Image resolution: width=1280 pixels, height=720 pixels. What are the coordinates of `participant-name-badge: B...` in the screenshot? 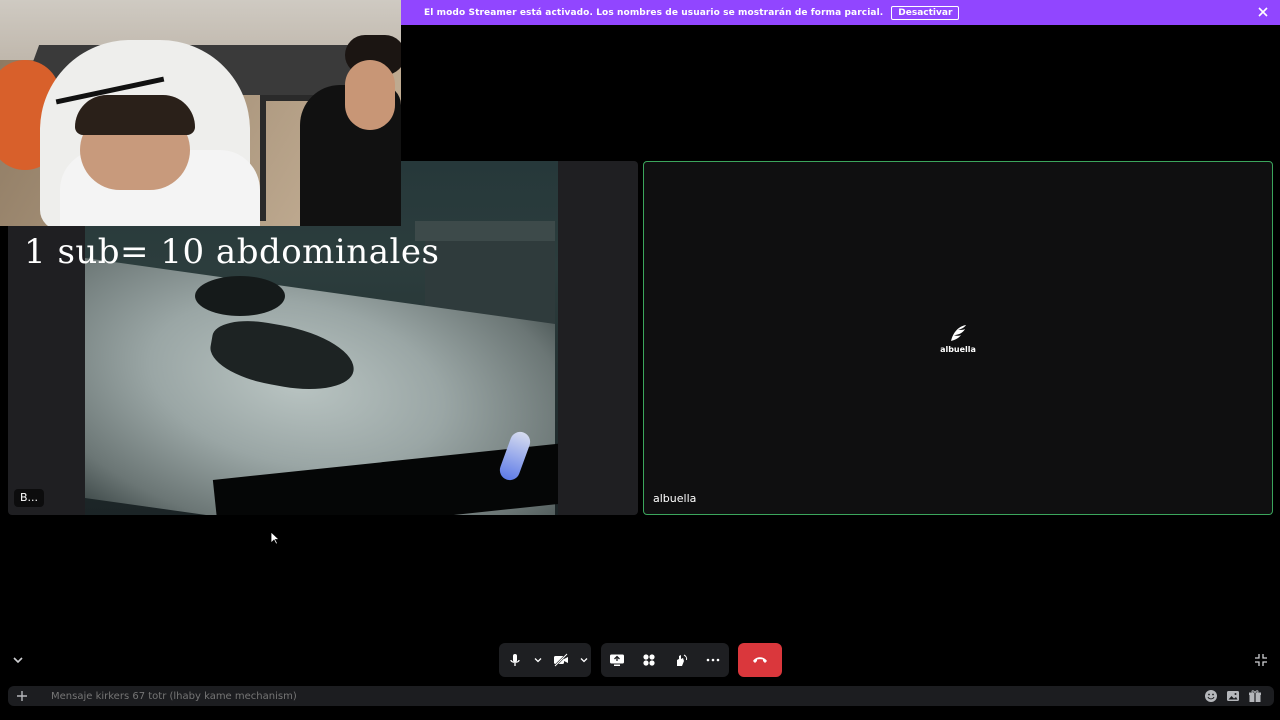 It's located at (29, 498).